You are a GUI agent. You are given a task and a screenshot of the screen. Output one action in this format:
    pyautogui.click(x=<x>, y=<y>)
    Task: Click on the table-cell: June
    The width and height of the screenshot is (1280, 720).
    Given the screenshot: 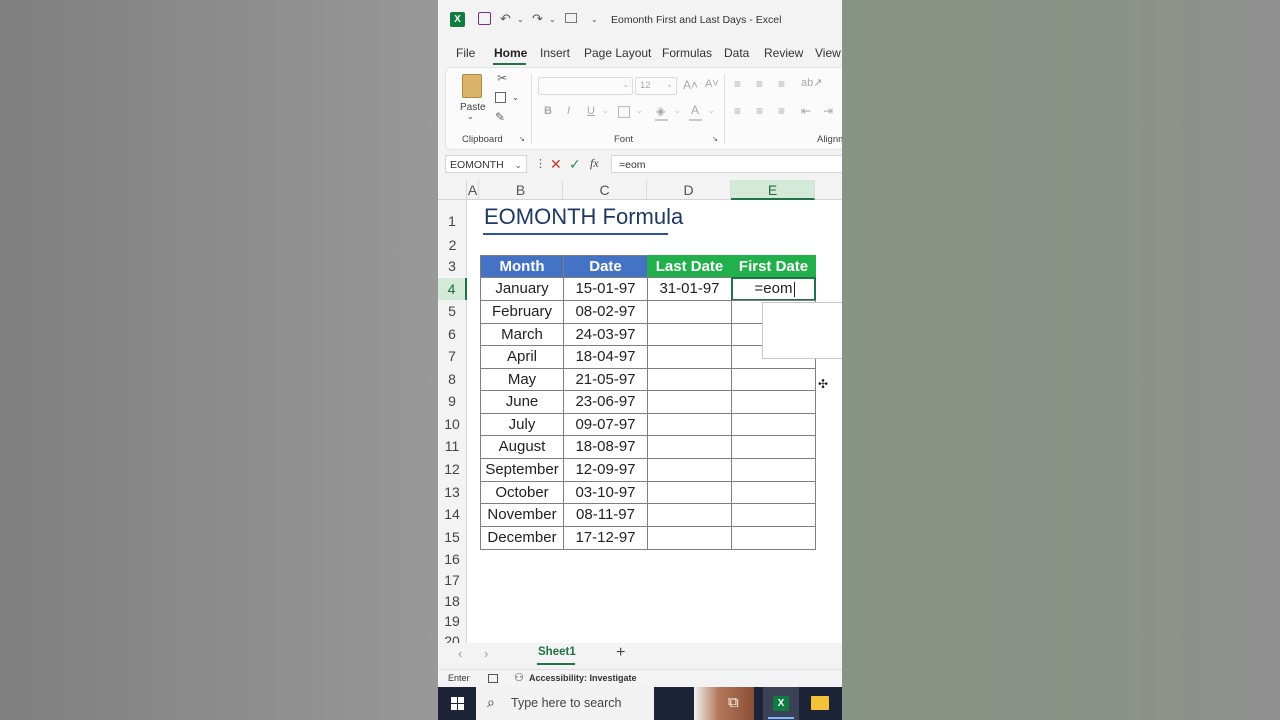 What is the action you would take?
    pyautogui.click(x=522, y=402)
    